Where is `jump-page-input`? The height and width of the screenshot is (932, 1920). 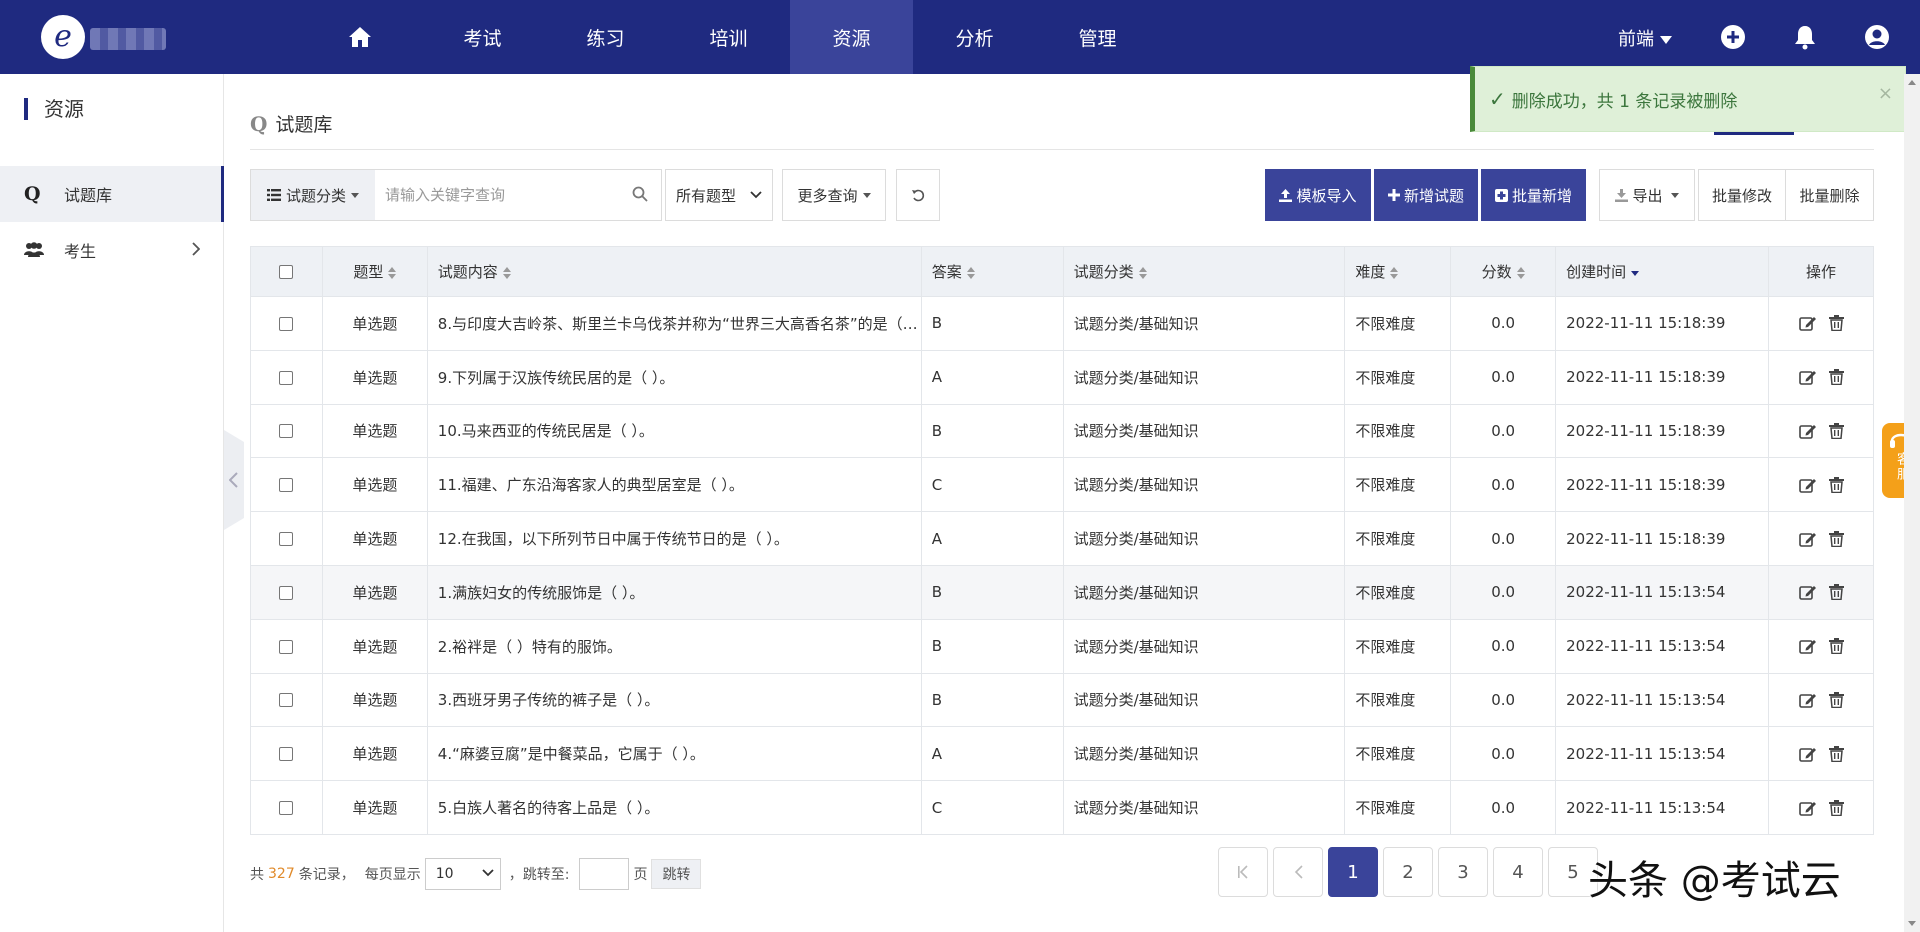 jump-page-input is located at coordinates (604, 874).